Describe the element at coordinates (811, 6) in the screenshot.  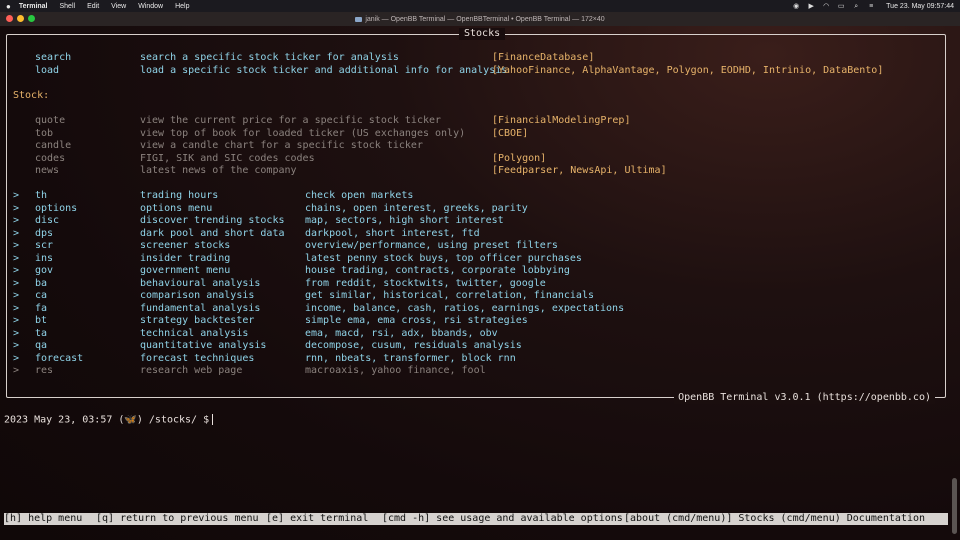
I see `play-icon: ▶` at that location.